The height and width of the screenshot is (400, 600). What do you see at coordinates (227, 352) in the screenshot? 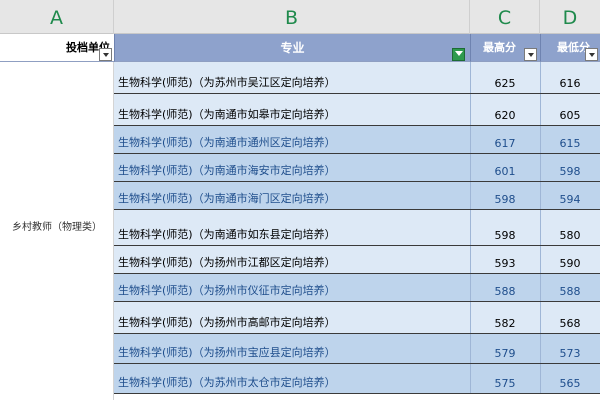
I see `major-cell: 生物科学(师范)（为扬州市宝应县定向培养）` at bounding box center [227, 352].